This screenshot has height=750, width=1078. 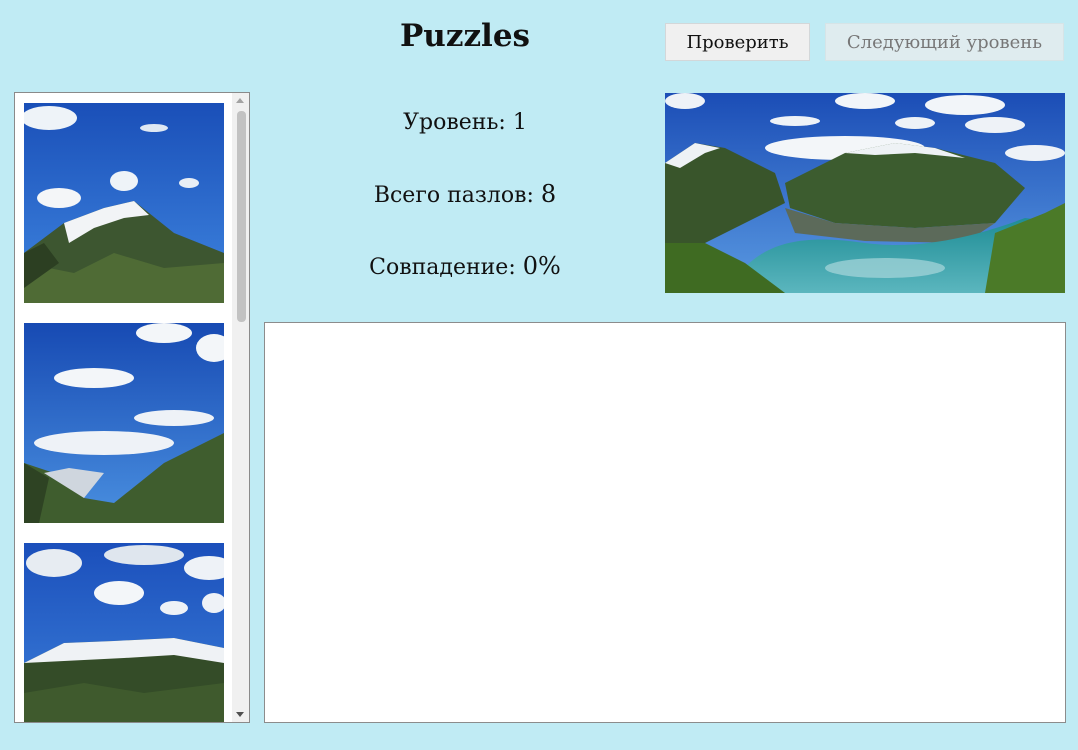 What do you see at coordinates (548, 194) in the screenshot?
I see `total-value: 8` at bounding box center [548, 194].